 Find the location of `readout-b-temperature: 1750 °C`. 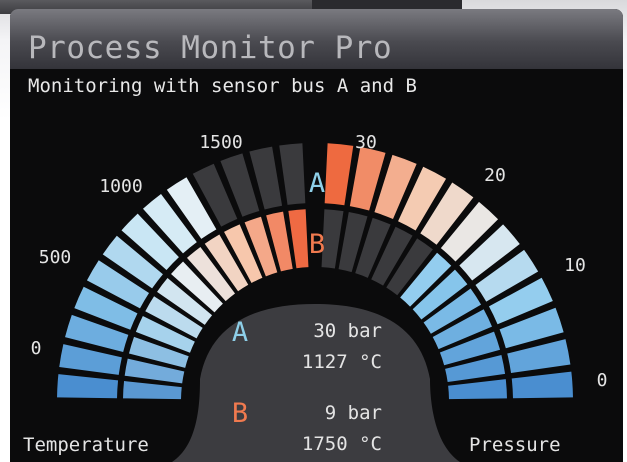

readout-b-temperature: 1750 °C is located at coordinates (342, 444).